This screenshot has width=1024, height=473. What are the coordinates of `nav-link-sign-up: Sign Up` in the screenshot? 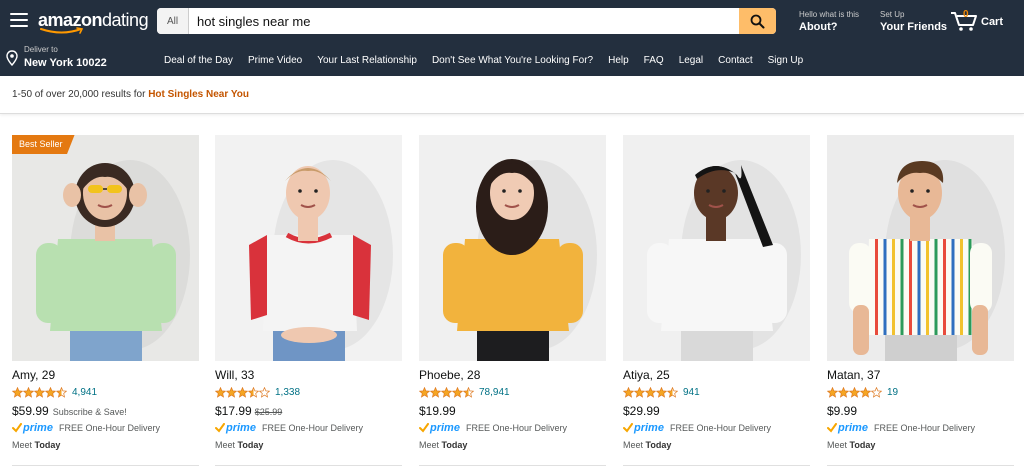 It's located at (786, 60).